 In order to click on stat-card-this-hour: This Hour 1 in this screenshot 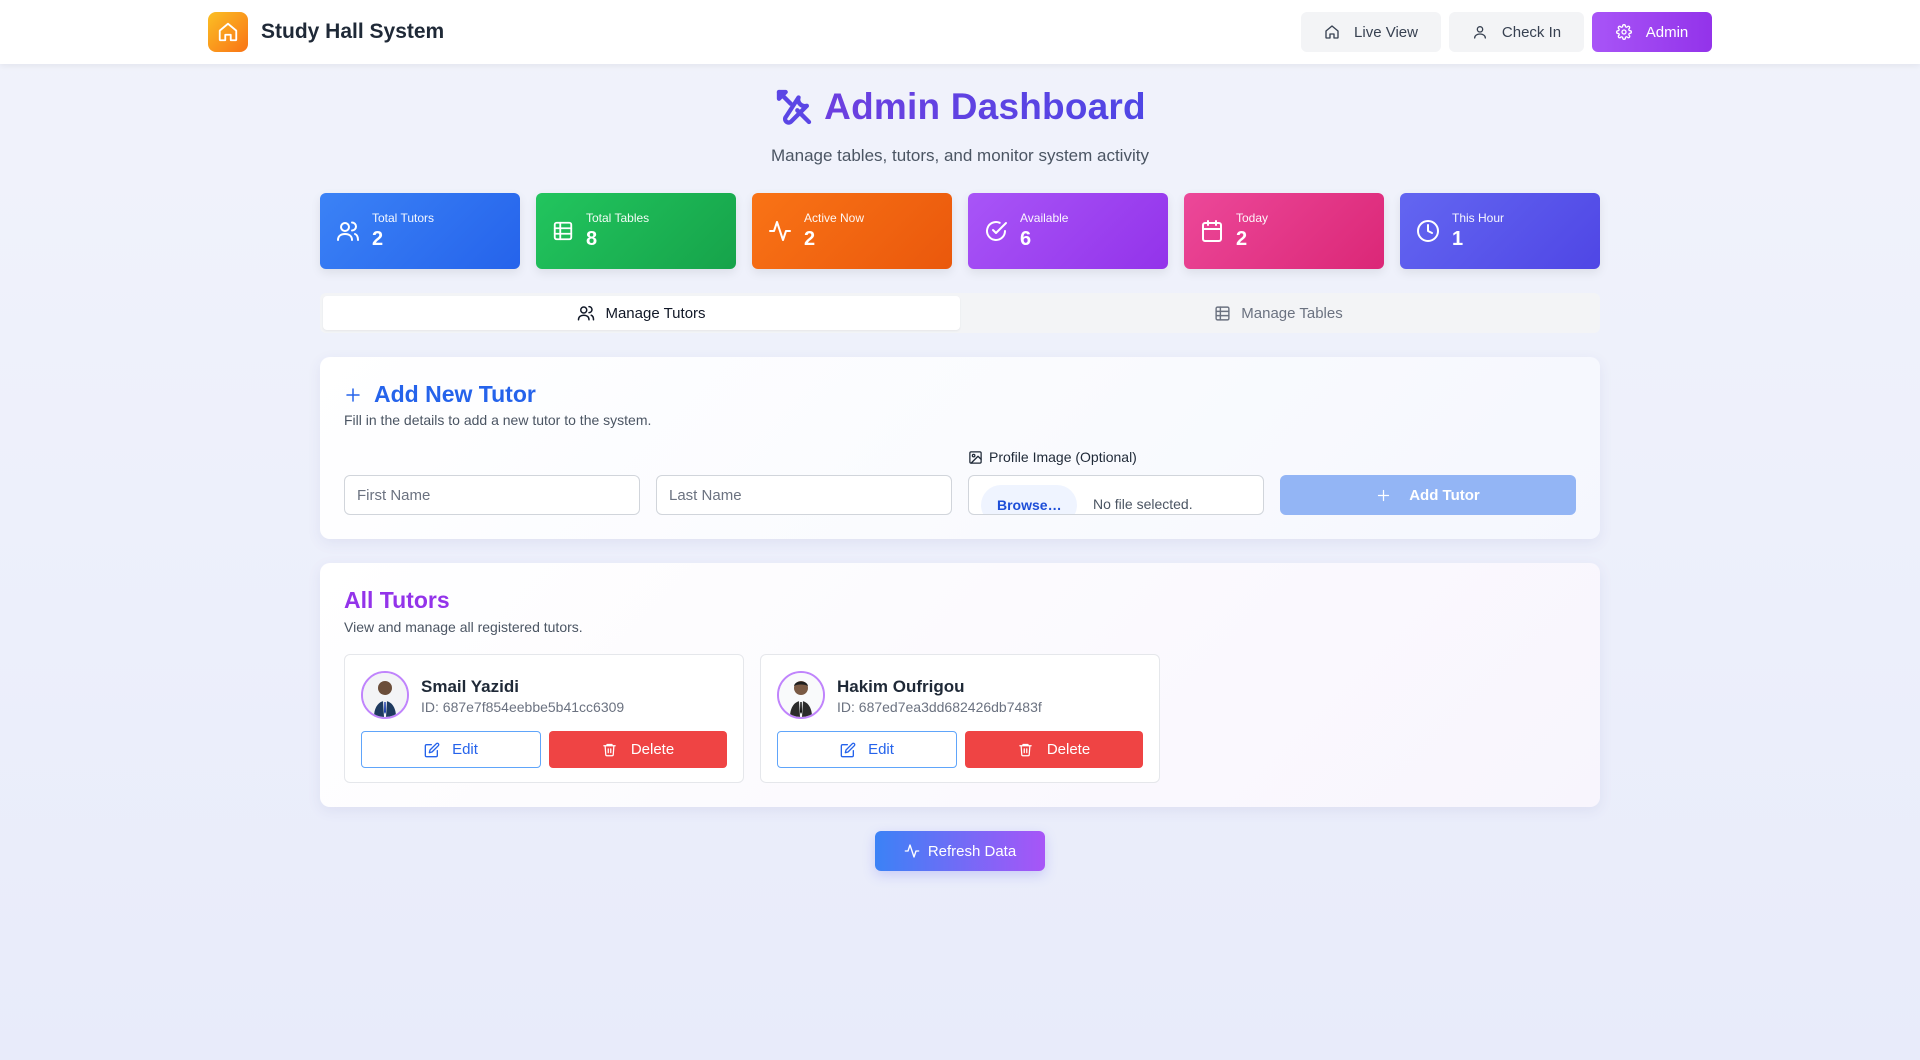, I will do `click(1500, 231)`.